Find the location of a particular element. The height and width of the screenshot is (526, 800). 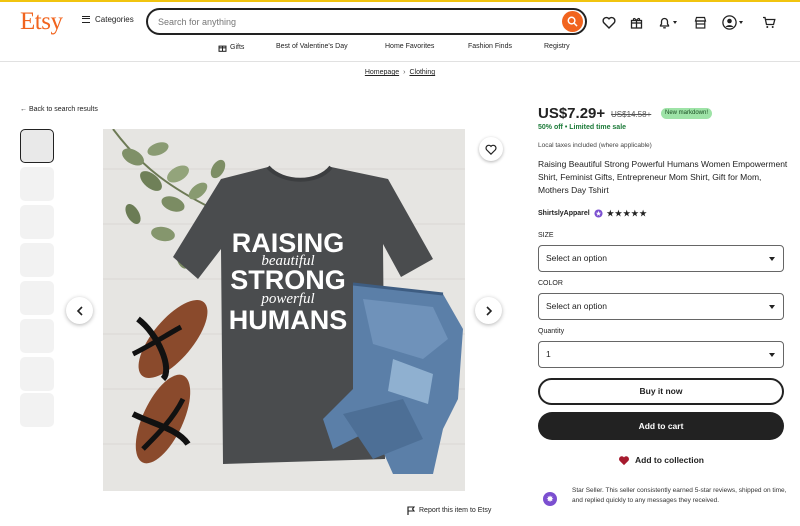

nav-item-valentines: Best of Valentine's Day is located at coordinates (312, 46).